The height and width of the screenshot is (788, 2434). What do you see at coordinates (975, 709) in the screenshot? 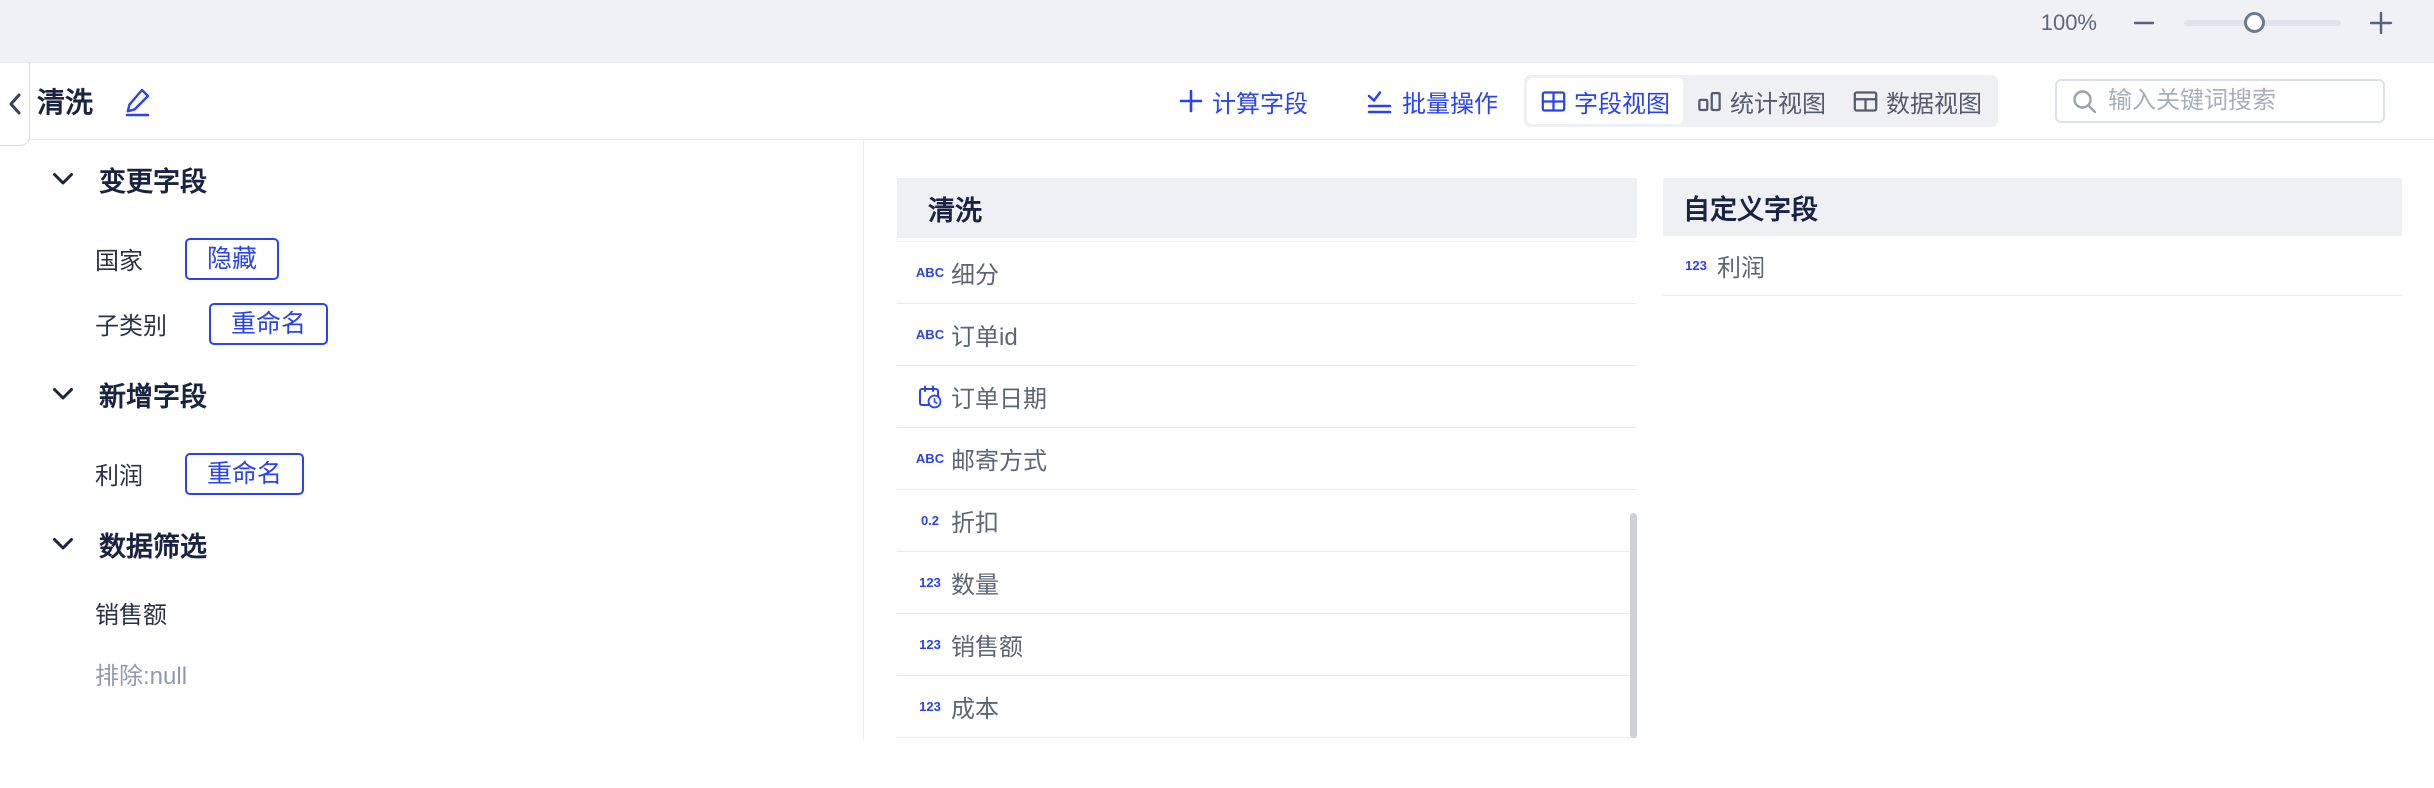
I see `field-name: 成本` at bounding box center [975, 709].